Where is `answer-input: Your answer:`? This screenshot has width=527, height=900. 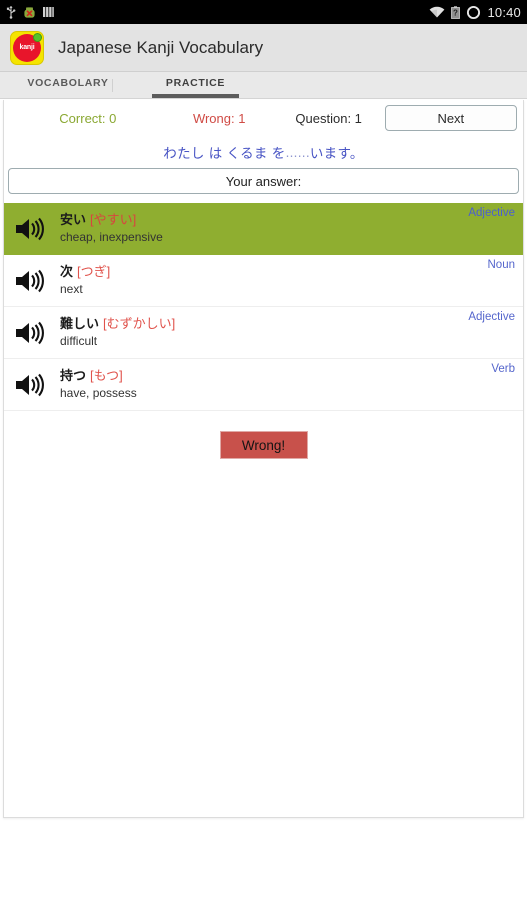
answer-input: Your answer: is located at coordinates (263, 181).